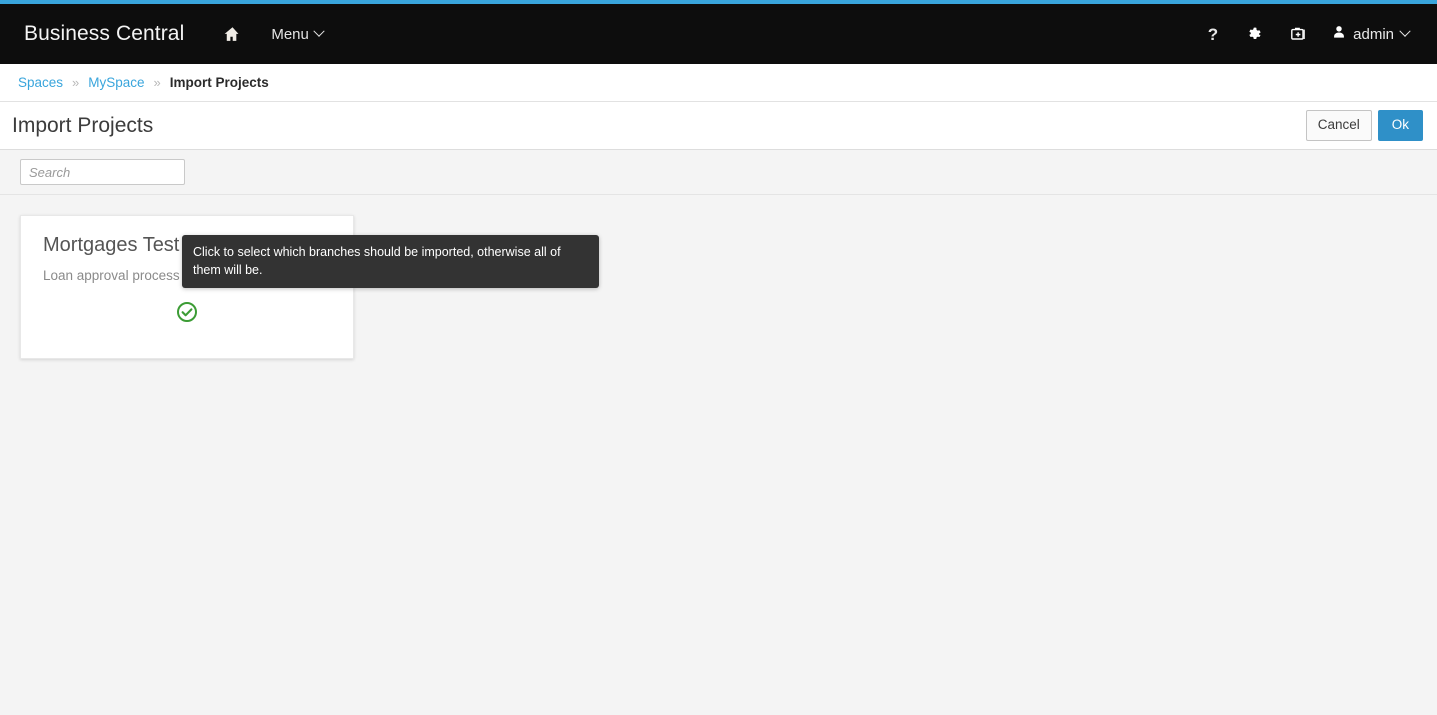 This screenshot has width=1437, height=715. I want to click on menu-label: Menu, so click(290, 34).